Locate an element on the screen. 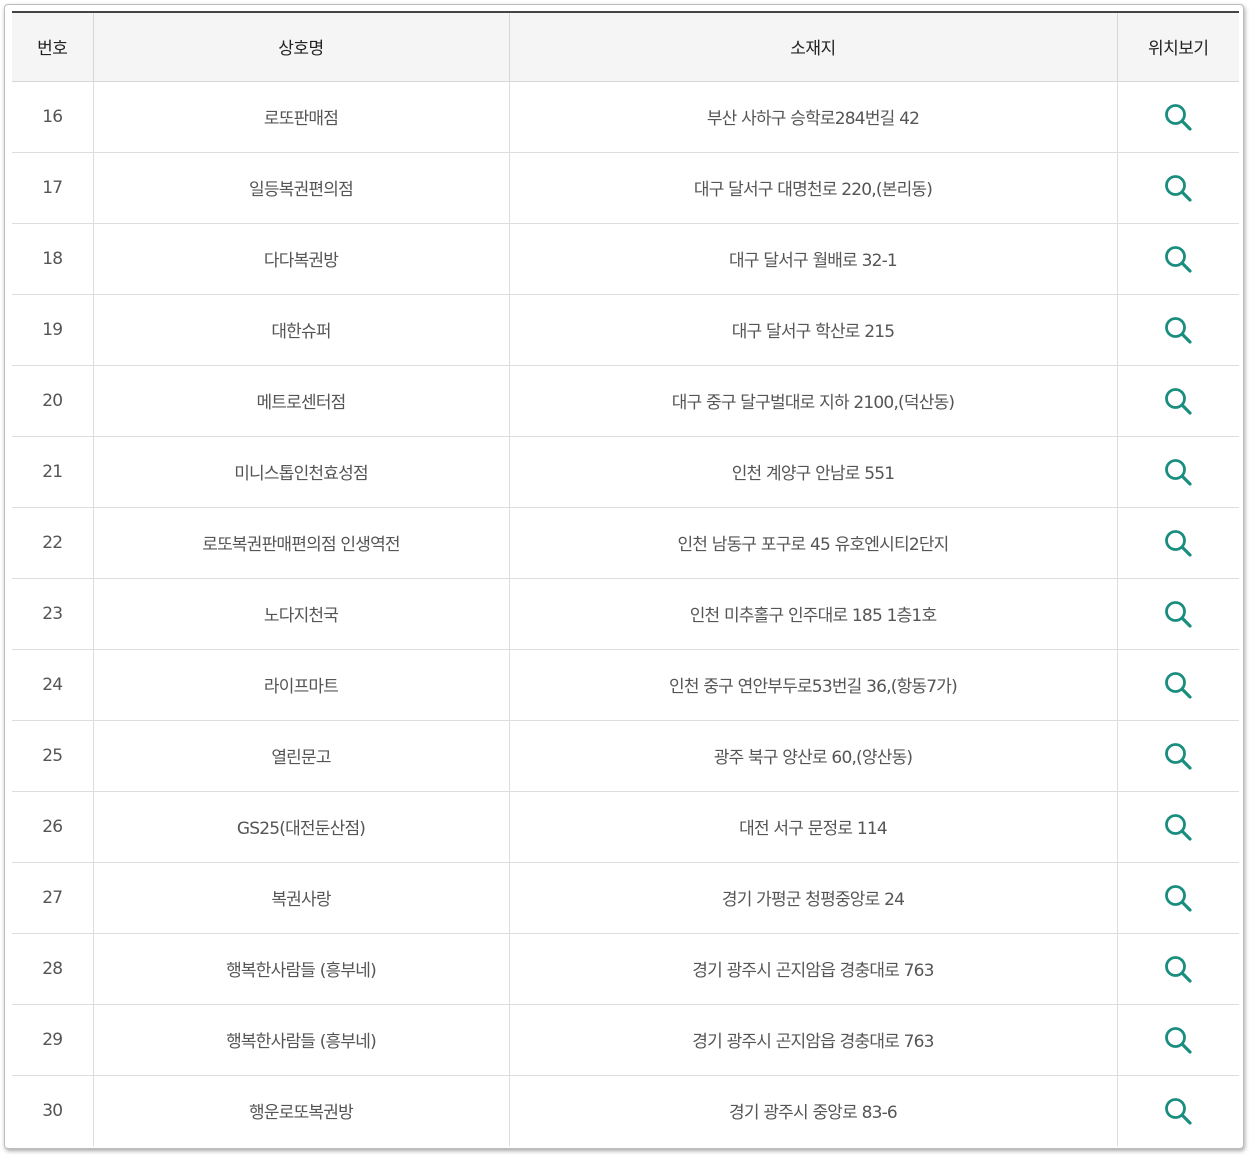  table-row: 18 다다복권방 대구 달서구 월배로 32-1 is located at coordinates (625, 259).